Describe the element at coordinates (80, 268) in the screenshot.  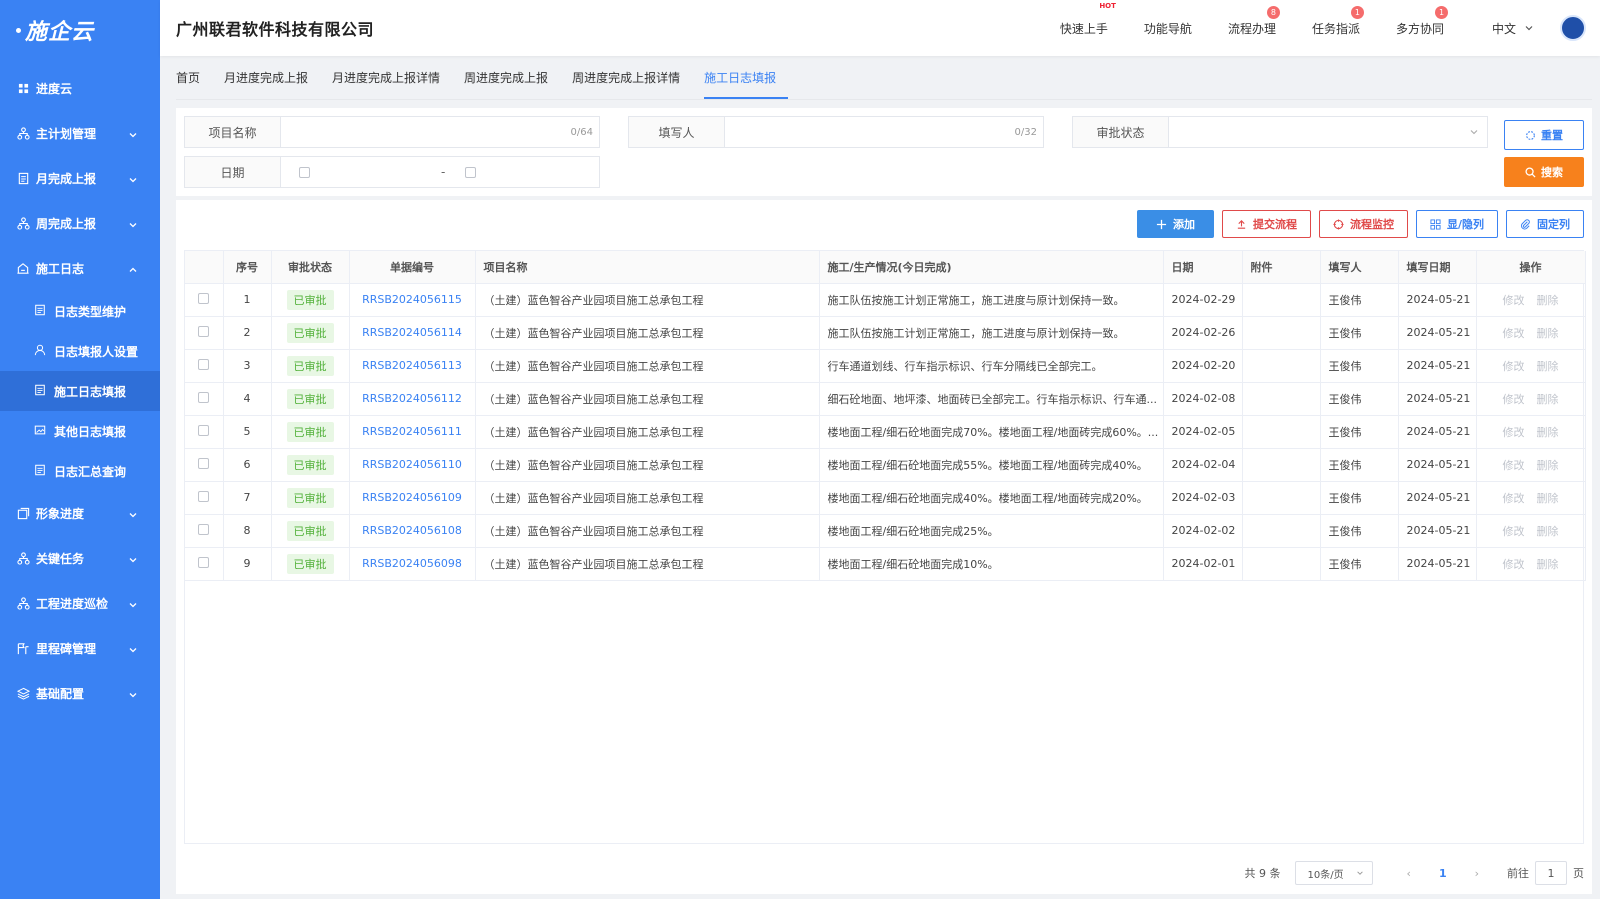
I see `sidebar-item: 施工日志` at that location.